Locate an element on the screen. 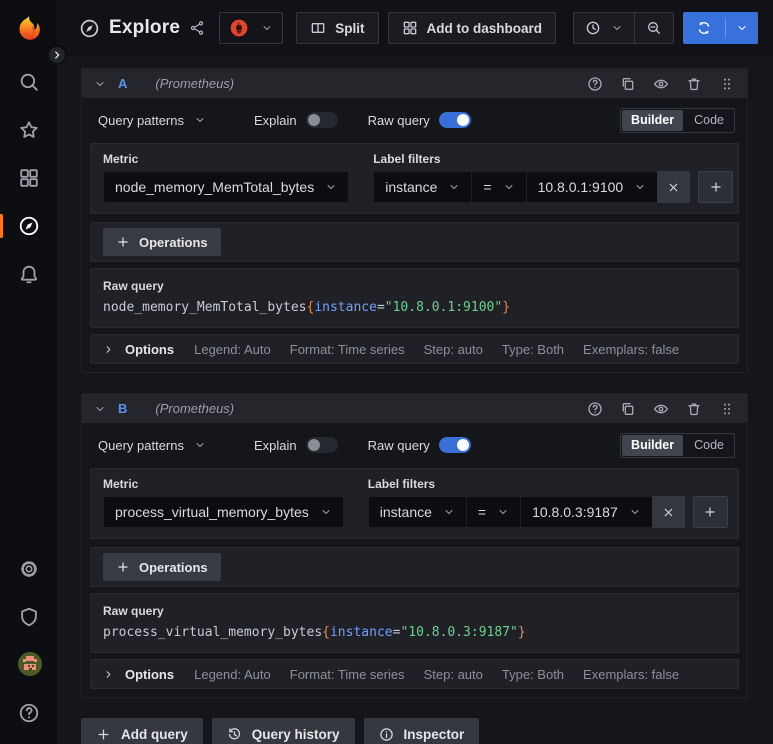 Image resolution: width=773 pixels, height=744 pixels. label-filters-field: Label filters instance = 10.8.0.3:9187 is located at coordinates (547, 502).